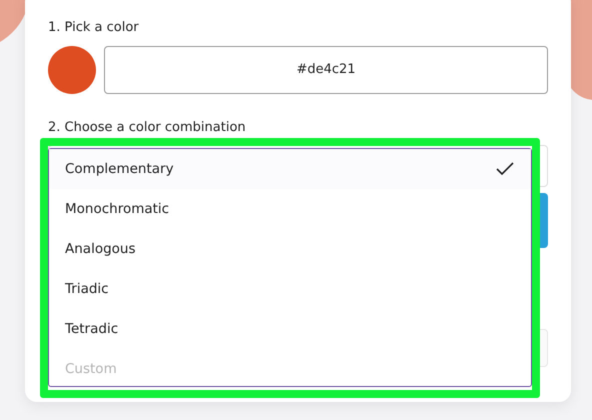 This screenshot has height=420, width=592. What do you see at coordinates (505, 169) in the screenshot?
I see `check-icon` at bounding box center [505, 169].